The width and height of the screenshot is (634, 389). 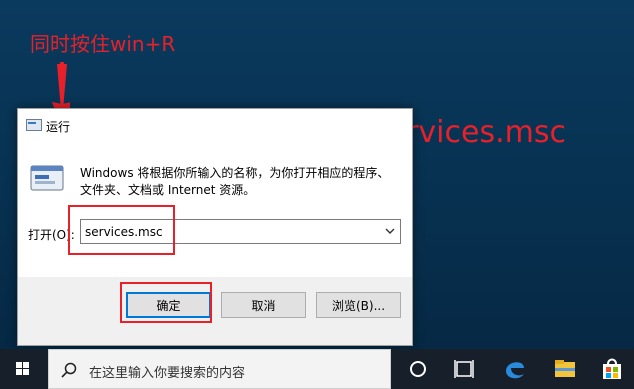 I want to click on start-icon, so click(x=23, y=369).